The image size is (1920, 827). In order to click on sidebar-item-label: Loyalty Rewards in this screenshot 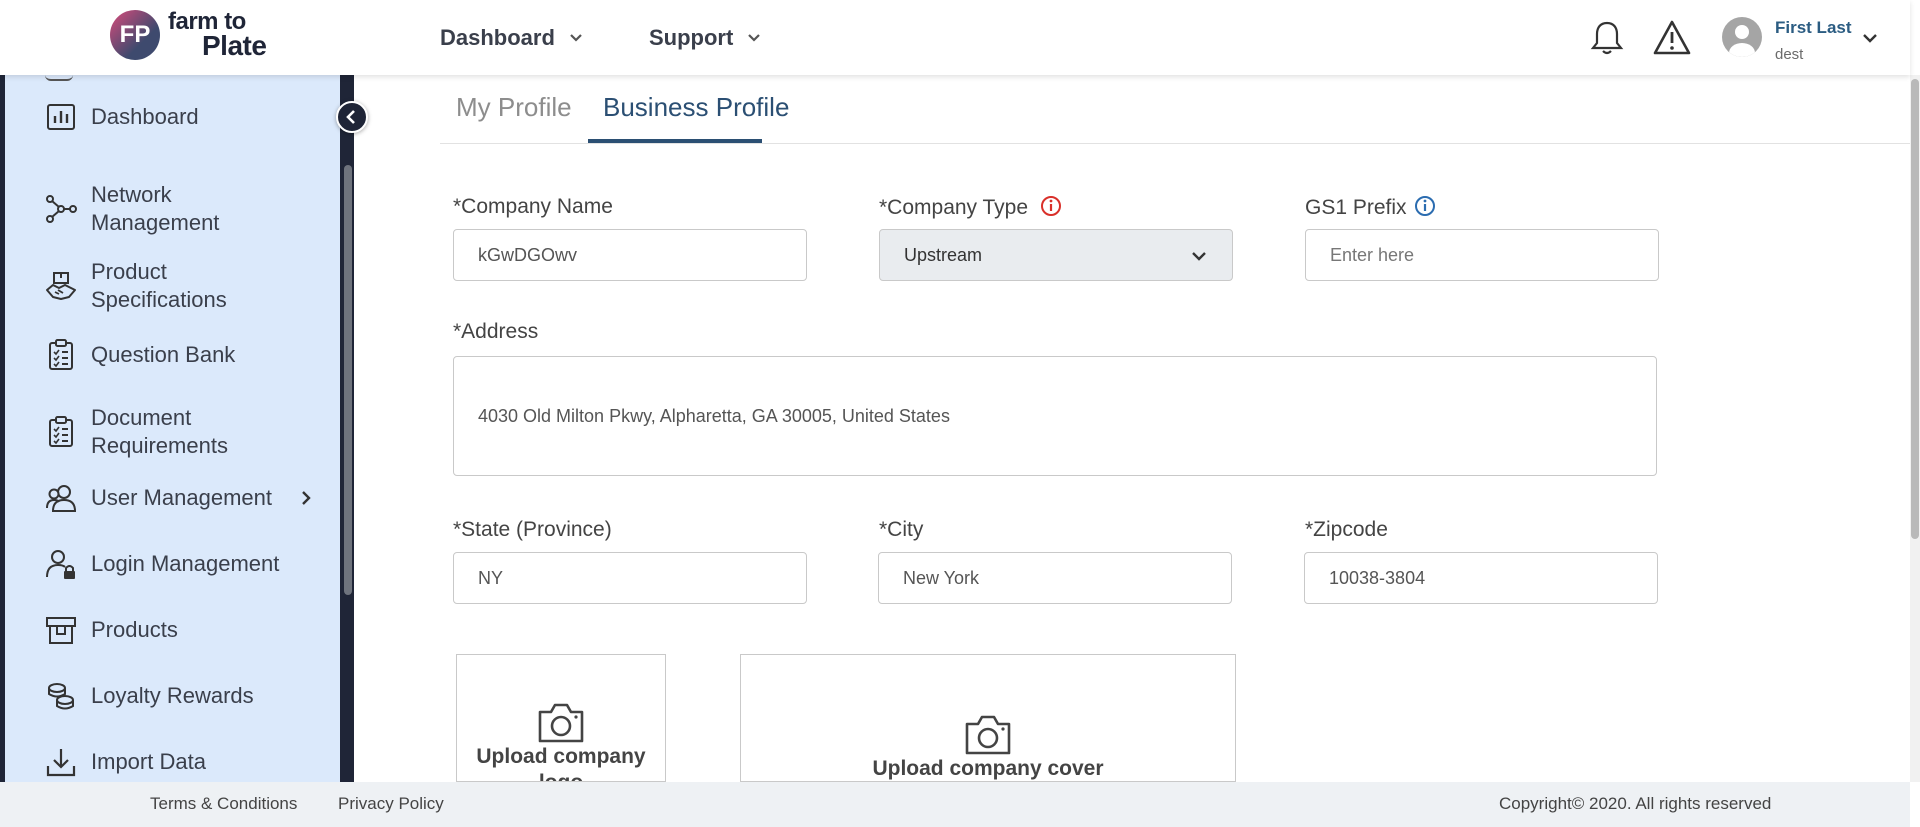, I will do `click(172, 695)`.